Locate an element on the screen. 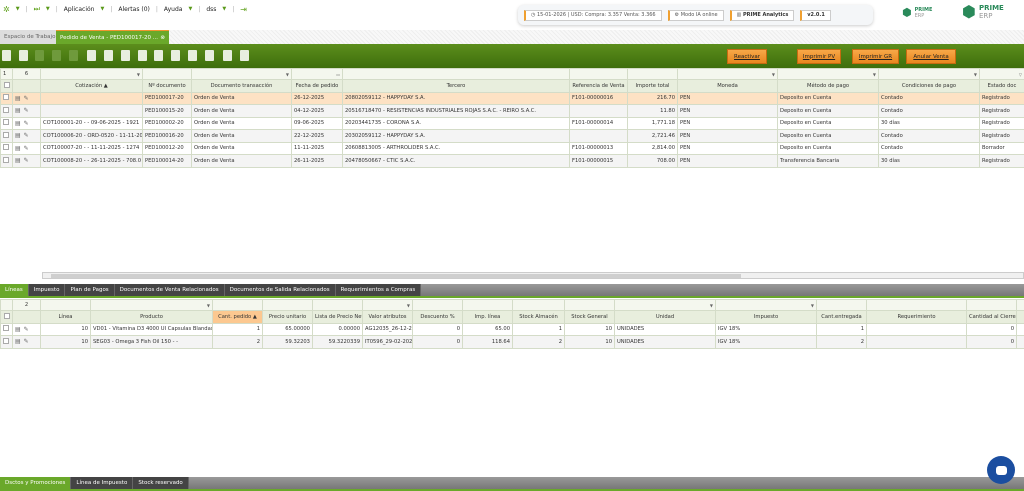 The width and height of the screenshot is (1024, 491). filter-icon: ▽ is located at coordinates (1020, 74).